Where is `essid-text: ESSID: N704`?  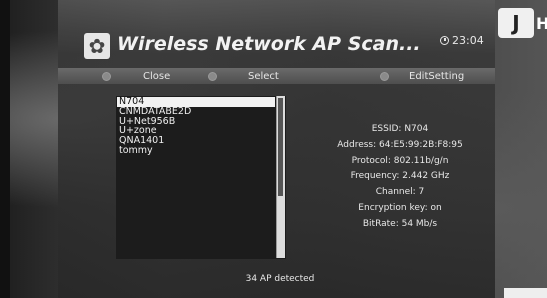 essid-text: ESSID: N704 is located at coordinates (400, 129).